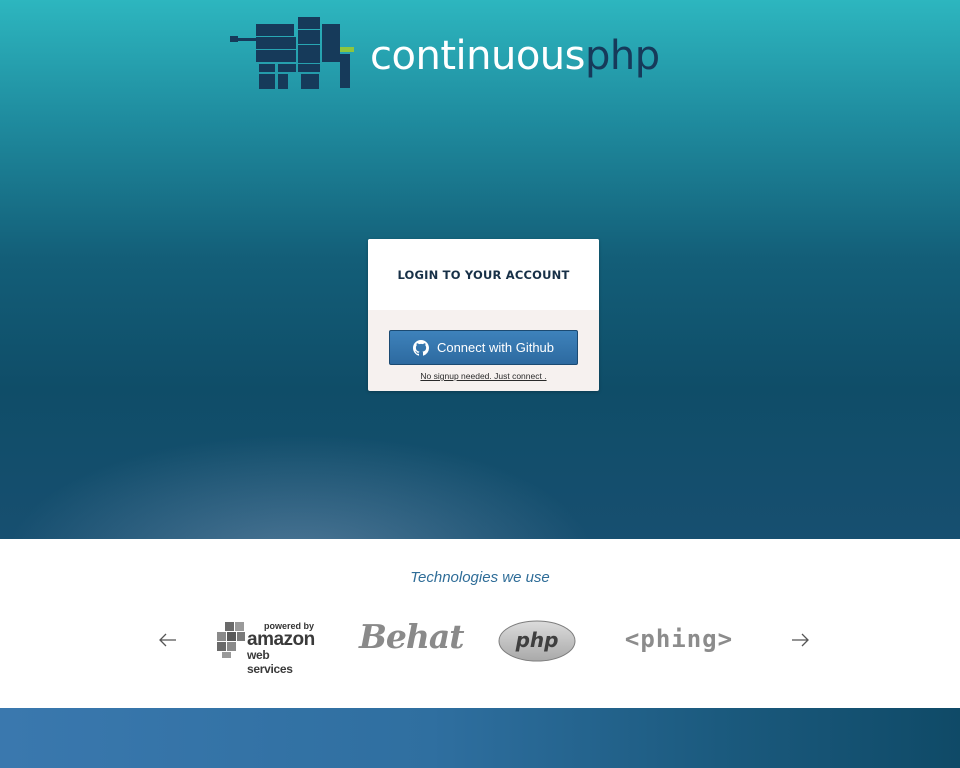  I want to click on connect-github-button: Connect with Github, so click(483, 347).